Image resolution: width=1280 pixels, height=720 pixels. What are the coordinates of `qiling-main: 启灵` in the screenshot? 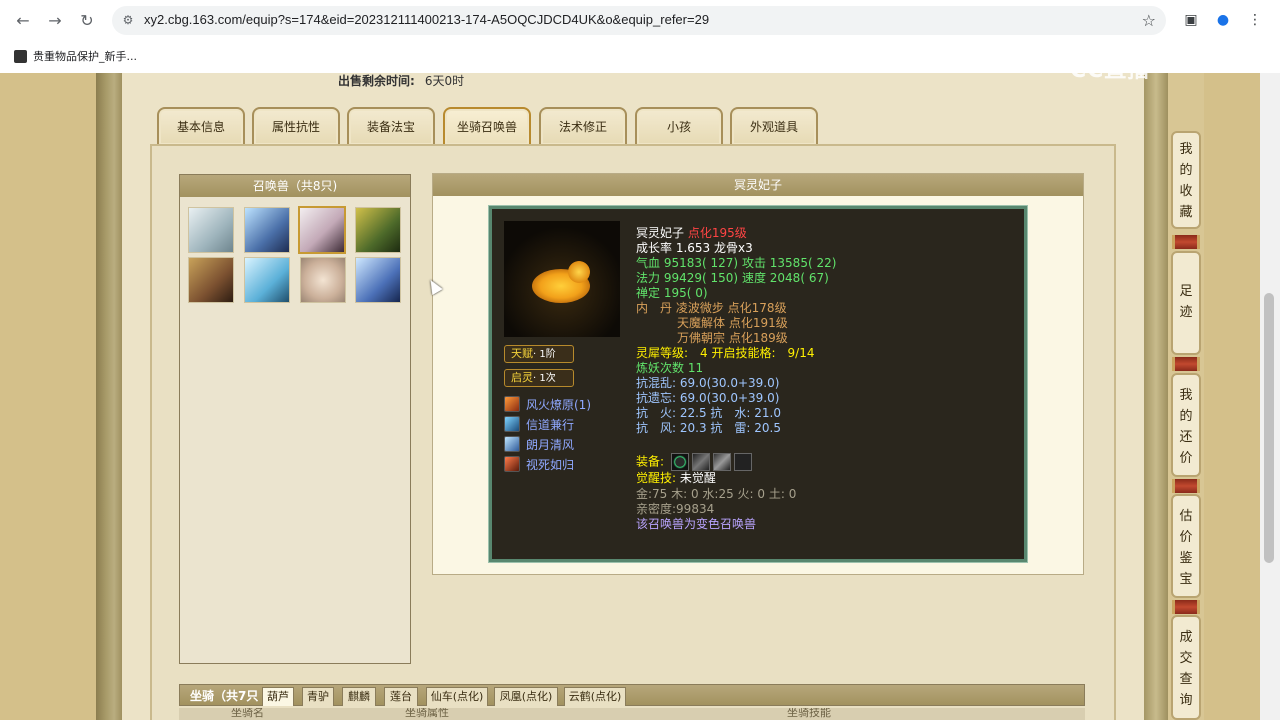 It's located at (522, 377).